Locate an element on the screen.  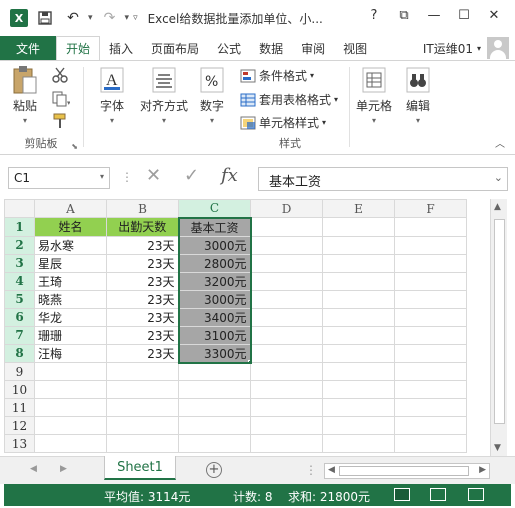
undo-icon: ↶ is located at coordinates (73, 18).